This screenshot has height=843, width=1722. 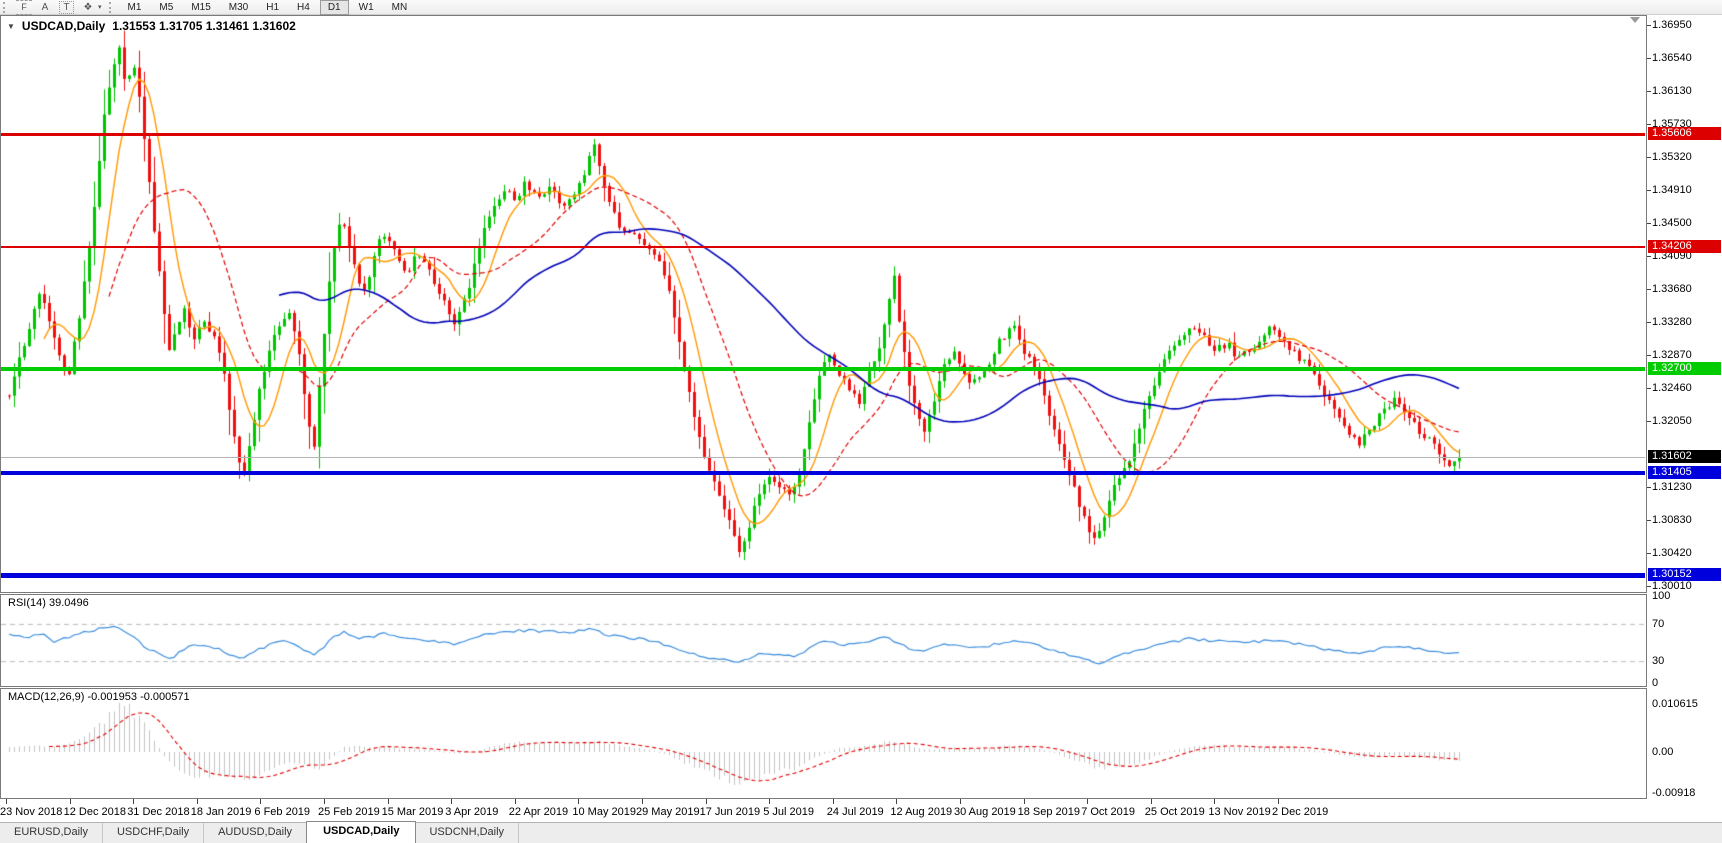 I want to click on level-tag-resistance-lower: 1.34206, so click(x=1684, y=246).